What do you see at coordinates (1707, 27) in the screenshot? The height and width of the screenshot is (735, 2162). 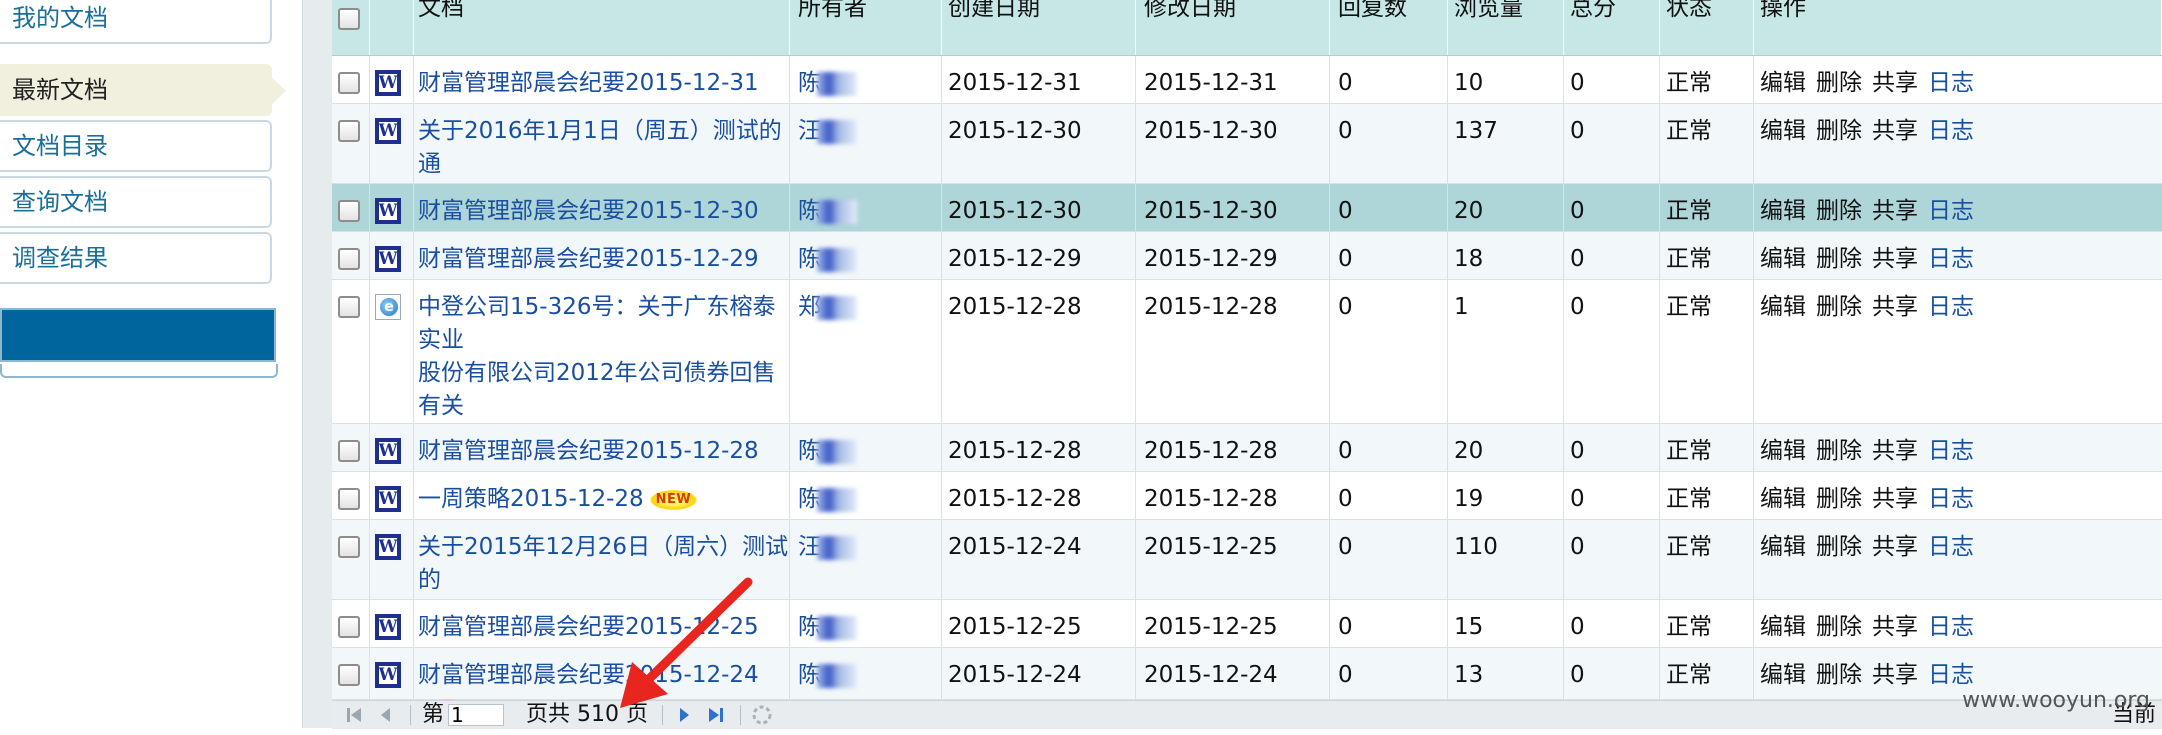 I see `header-status: 状态` at bounding box center [1707, 27].